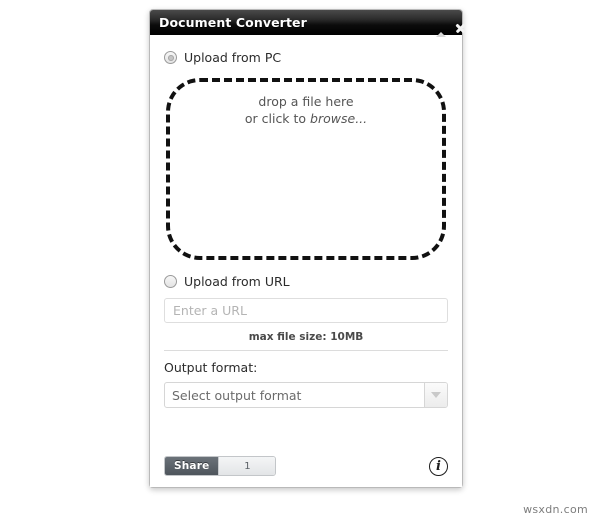  Describe the element at coordinates (306, 101) in the screenshot. I see `dropzone-line-1: drop a file here` at that location.